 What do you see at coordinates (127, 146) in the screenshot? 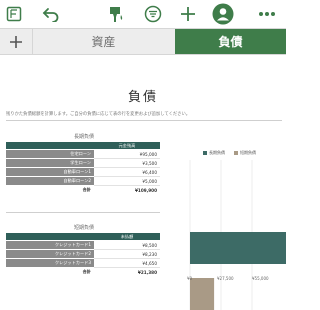
I see `header-balance: 元金残高` at bounding box center [127, 146].